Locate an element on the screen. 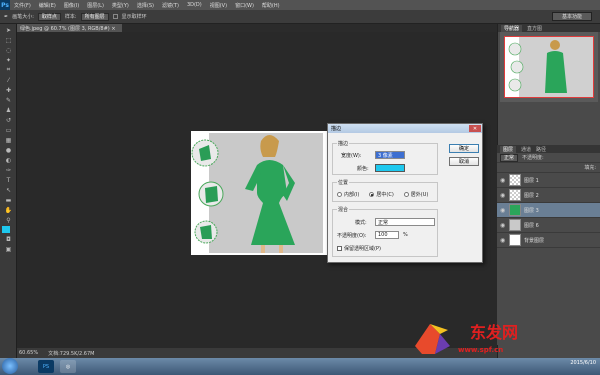  position-outside: 居外(U) is located at coordinates (416, 194).